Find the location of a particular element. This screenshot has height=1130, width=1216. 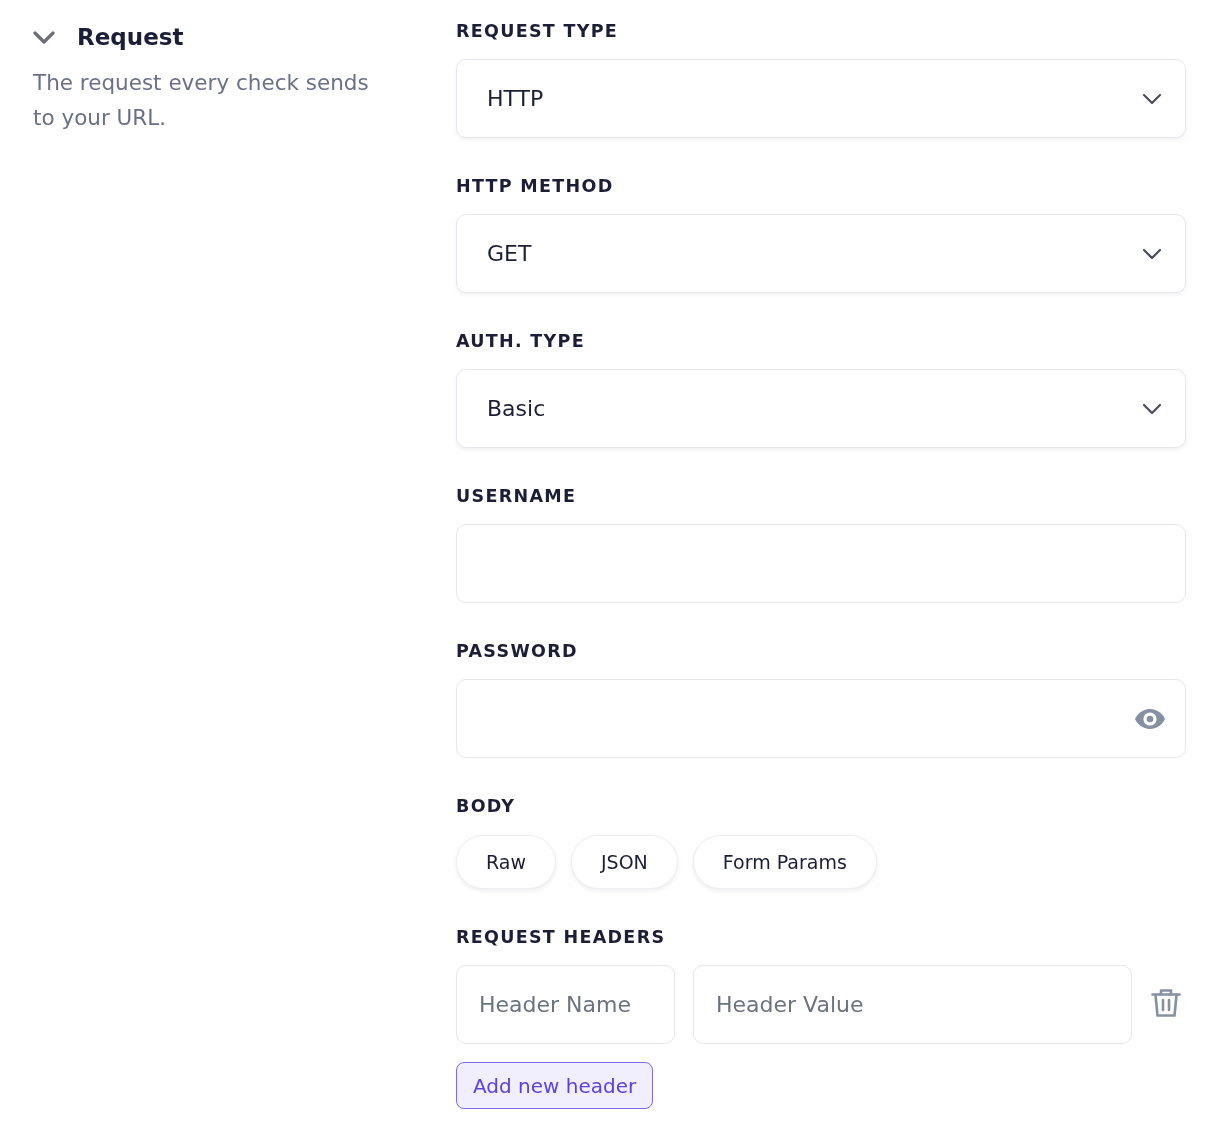

dropdown: HTTP is located at coordinates (821, 98).